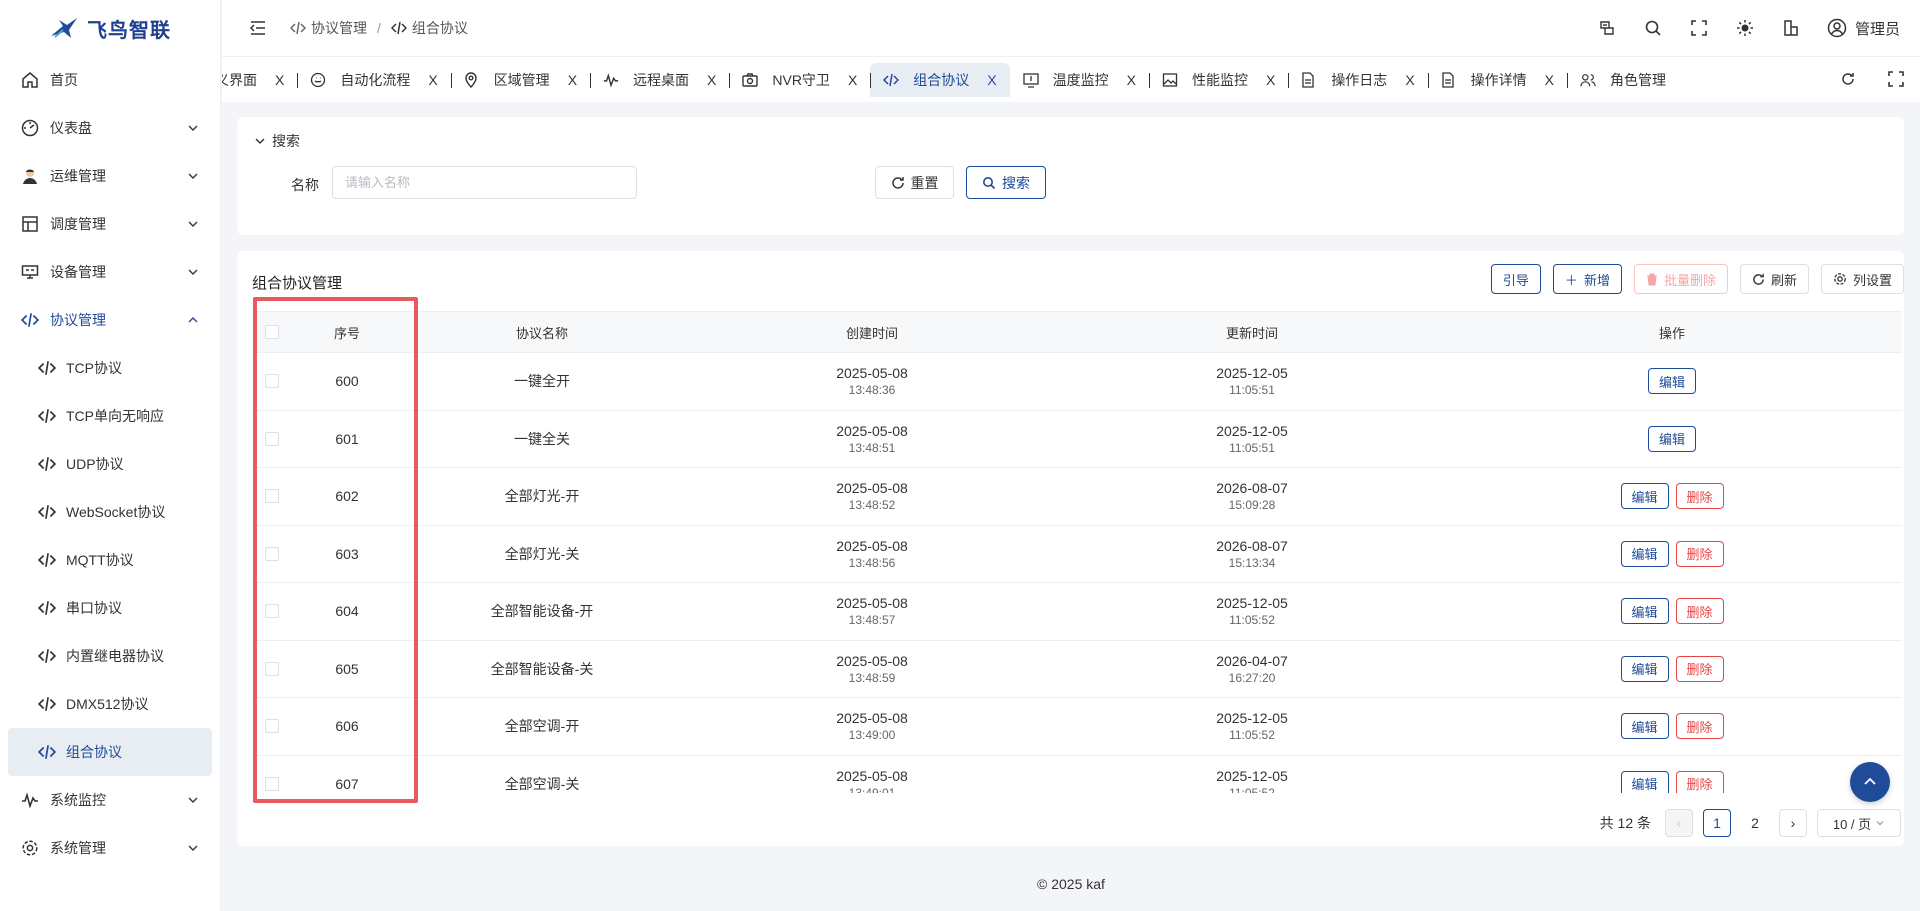 Image resolution: width=1920 pixels, height=911 pixels. Describe the element at coordinates (1079, 80) in the screenshot. I see `tab-7: 温度监控 X` at that location.